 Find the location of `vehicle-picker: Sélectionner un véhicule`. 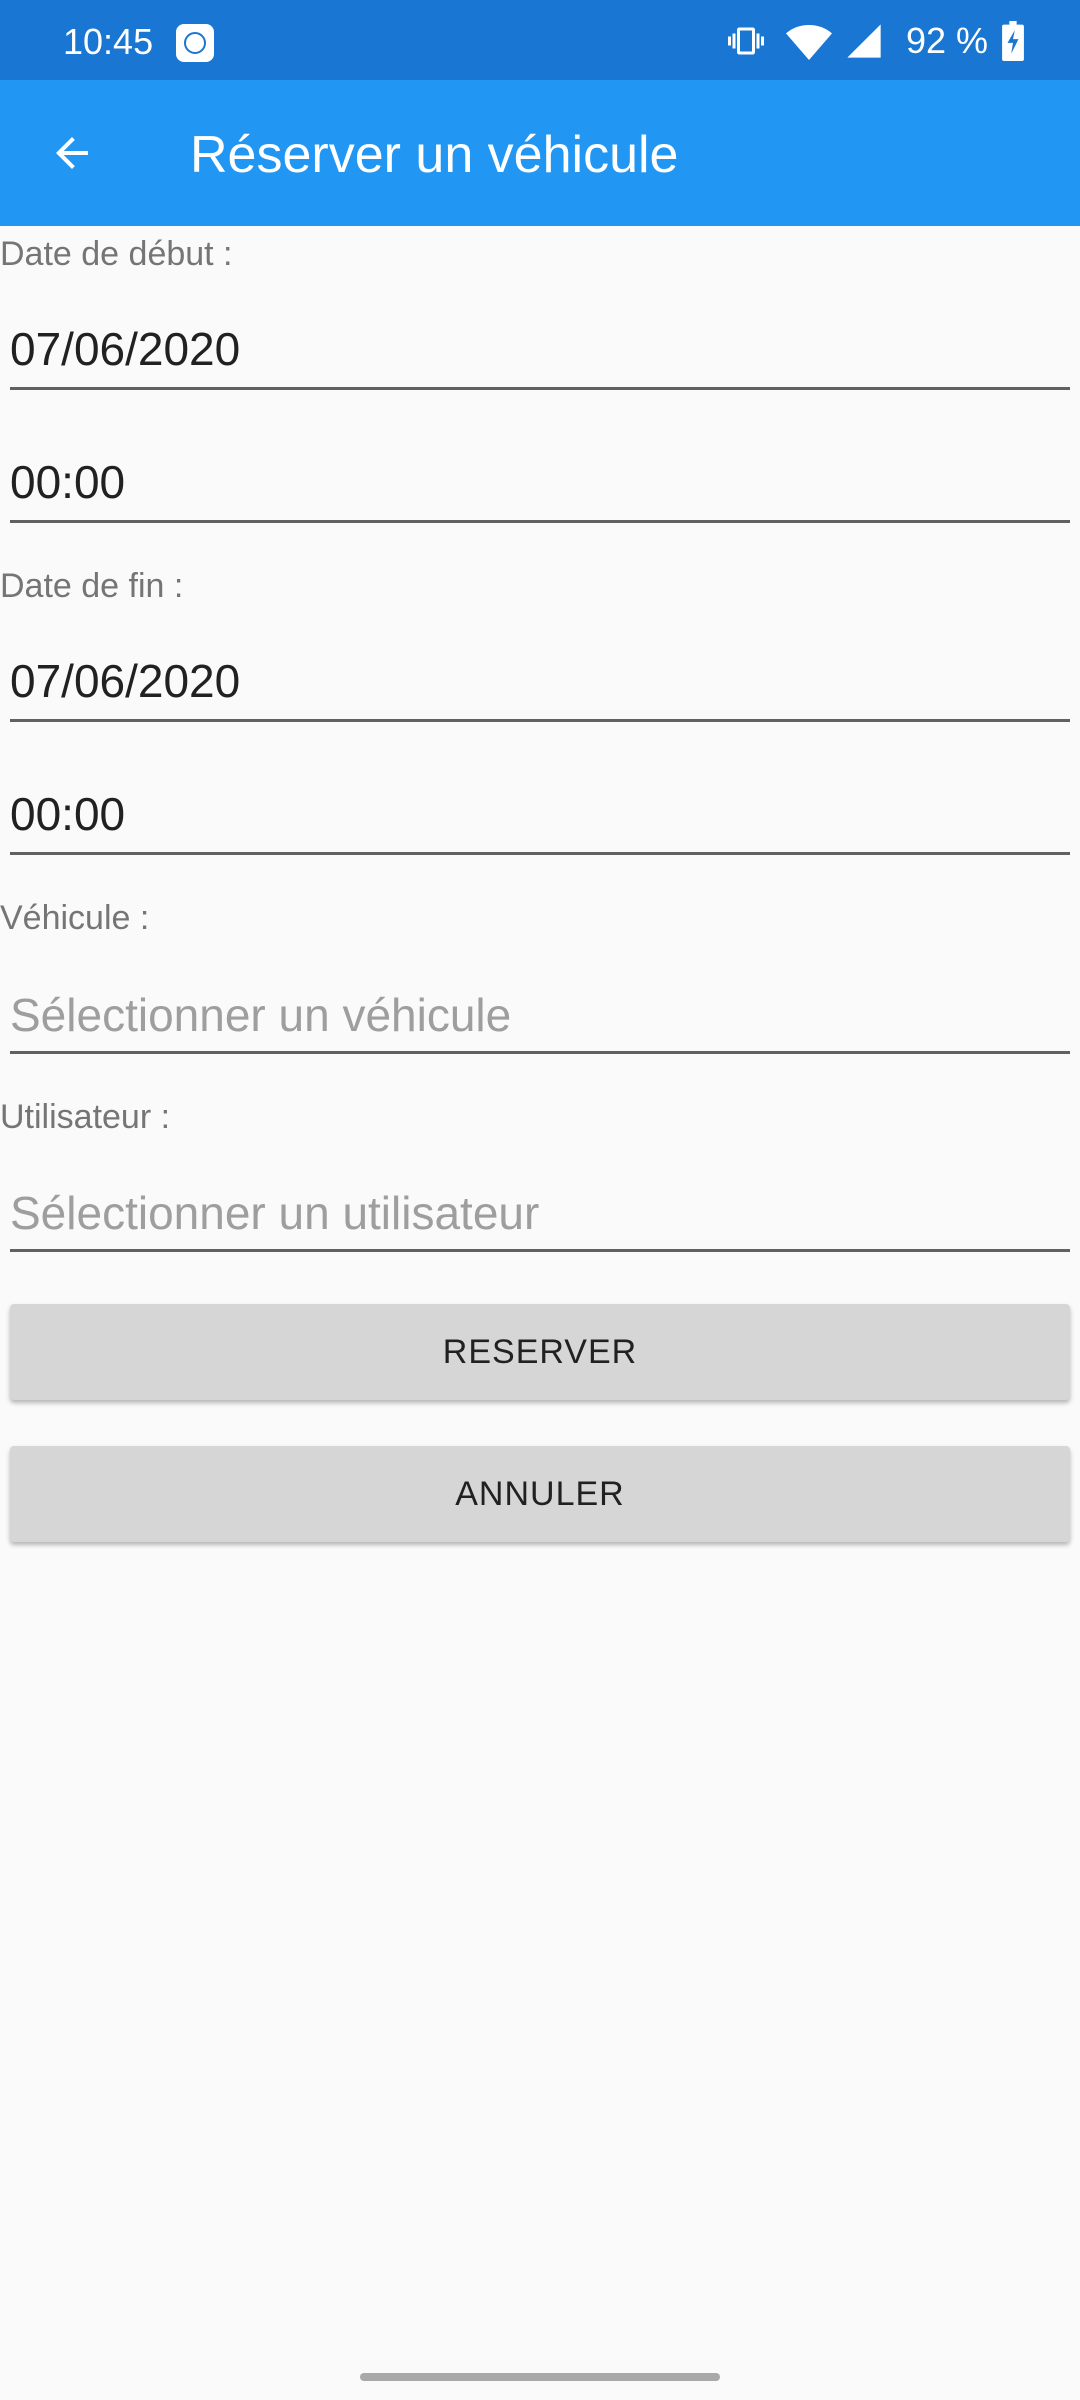

vehicle-picker: Sélectionner un véhicule is located at coordinates (540, 1009).